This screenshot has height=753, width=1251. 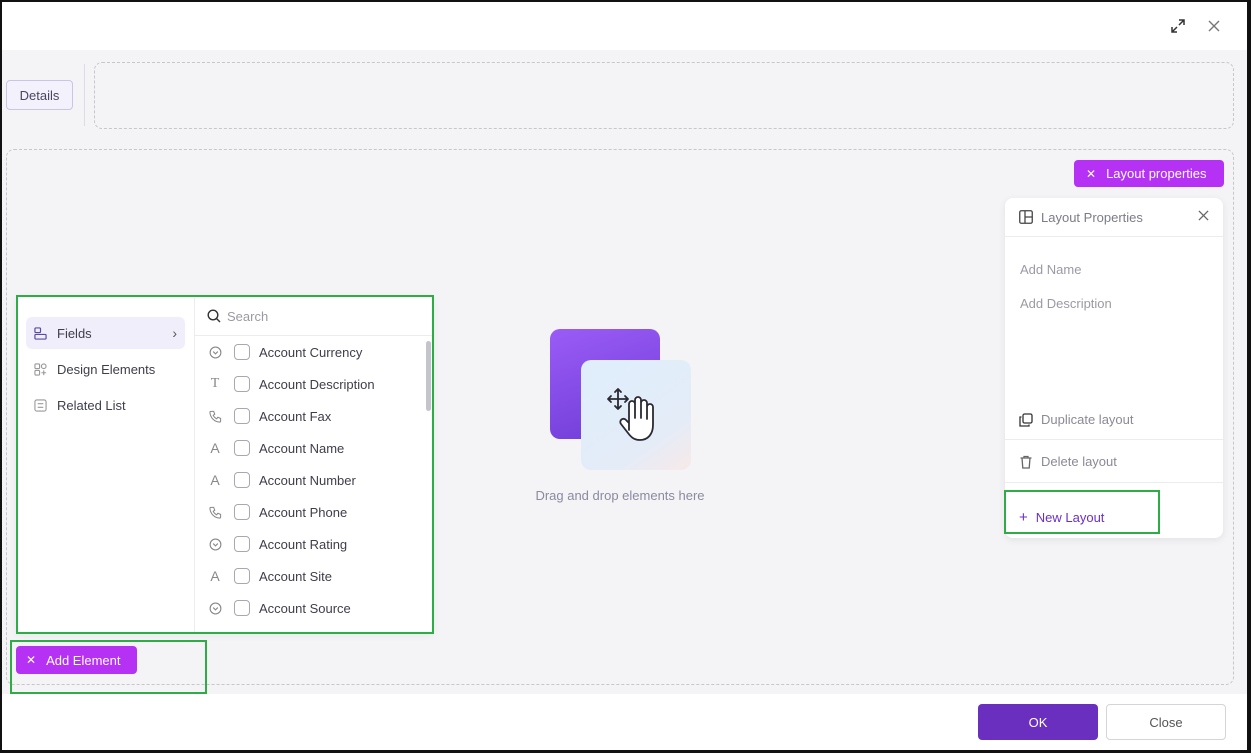 What do you see at coordinates (106, 464) in the screenshot?
I see `element-category-nav: Fields › Design Elements Related List` at bounding box center [106, 464].